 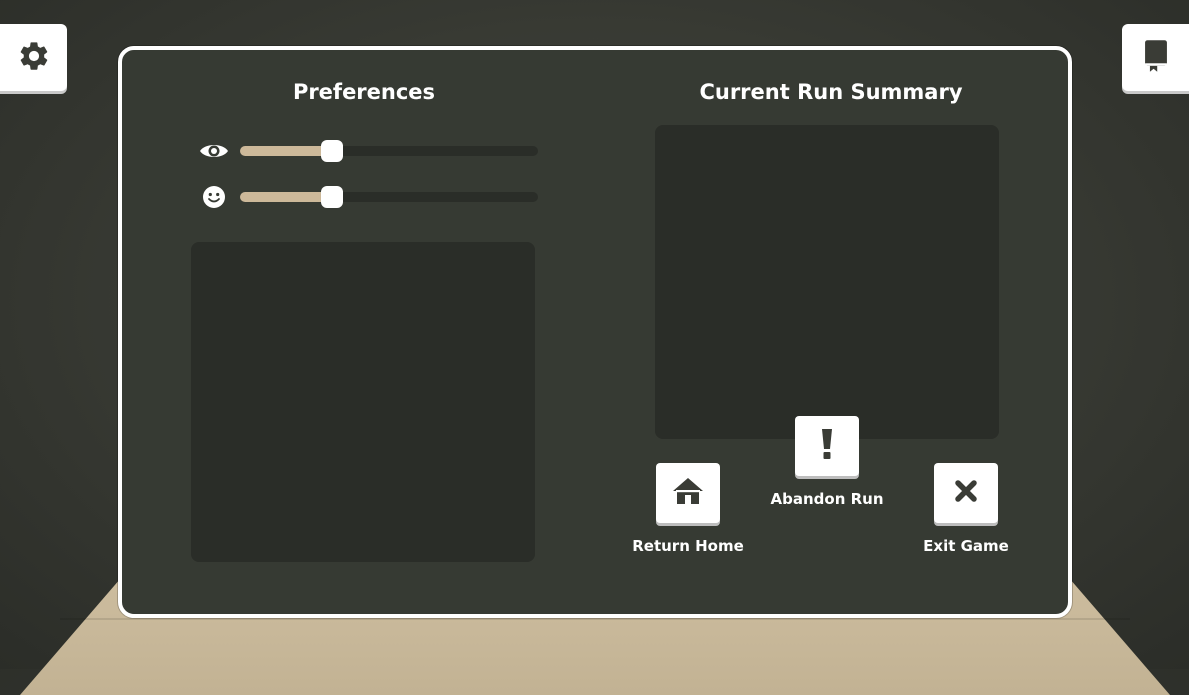 What do you see at coordinates (363, 402) in the screenshot?
I see `preferences-content-area` at bounding box center [363, 402].